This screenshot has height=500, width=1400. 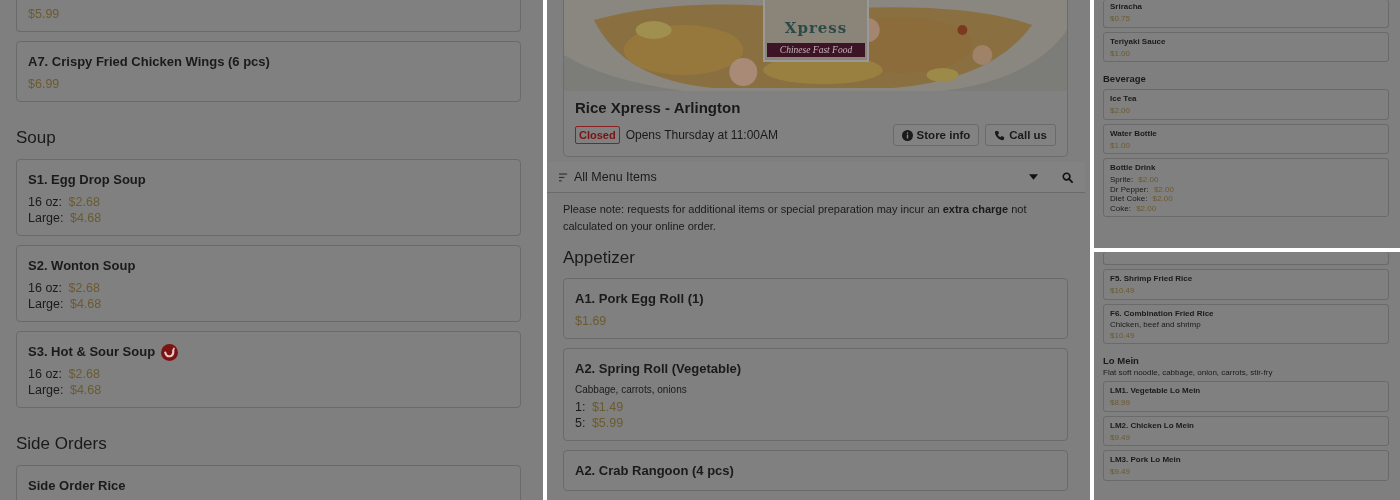 I want to click on sort-icon, so click(x=563, y=177).